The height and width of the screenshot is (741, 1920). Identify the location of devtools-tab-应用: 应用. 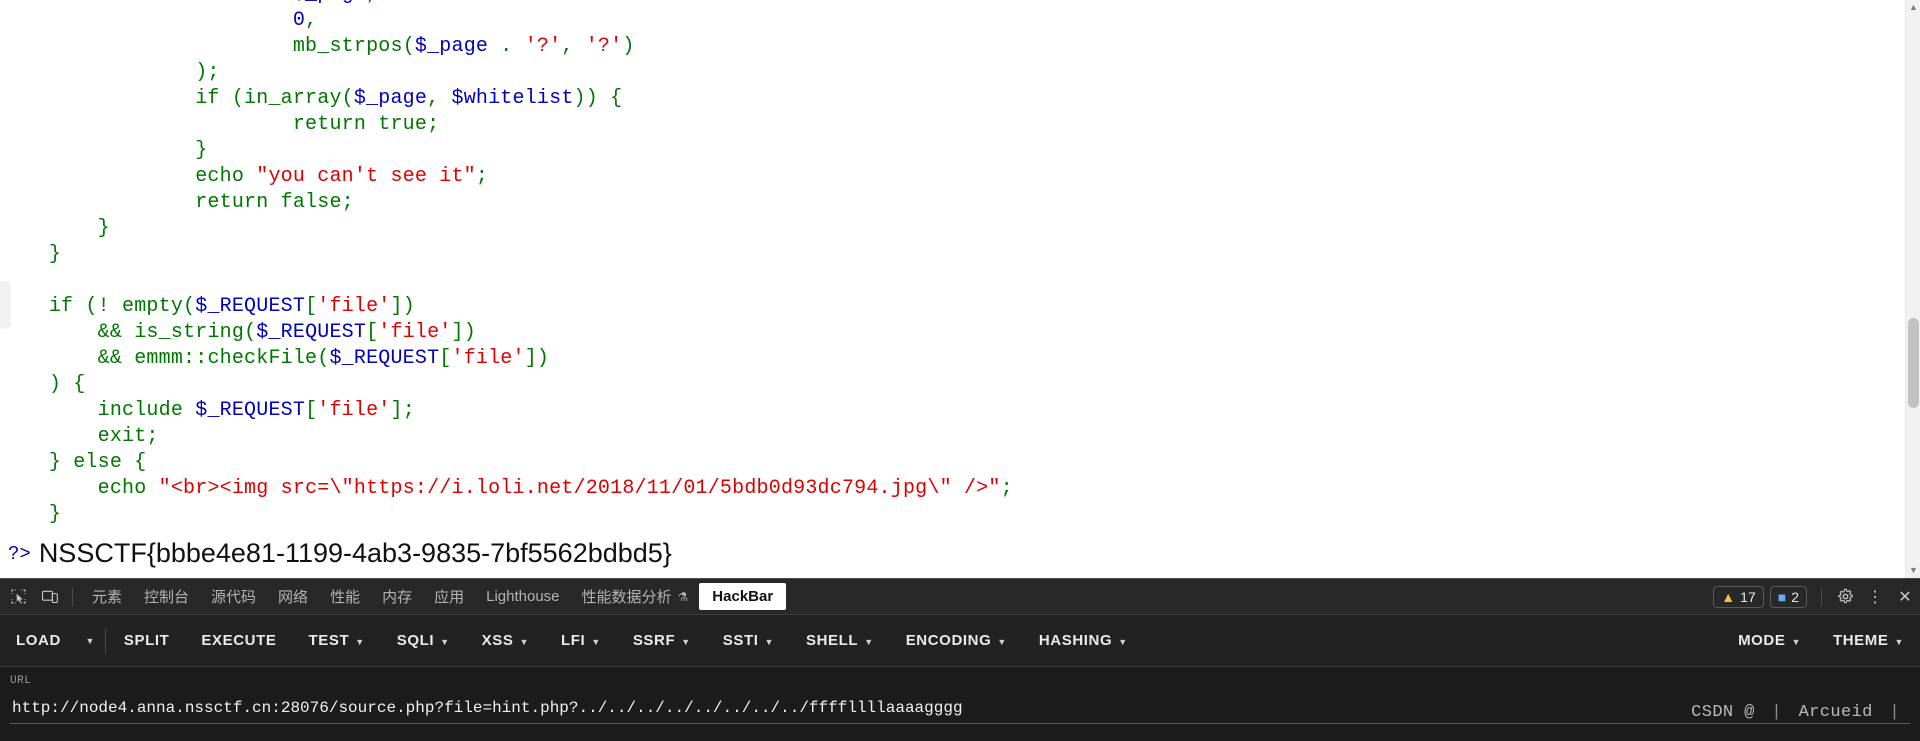
(449, 597).